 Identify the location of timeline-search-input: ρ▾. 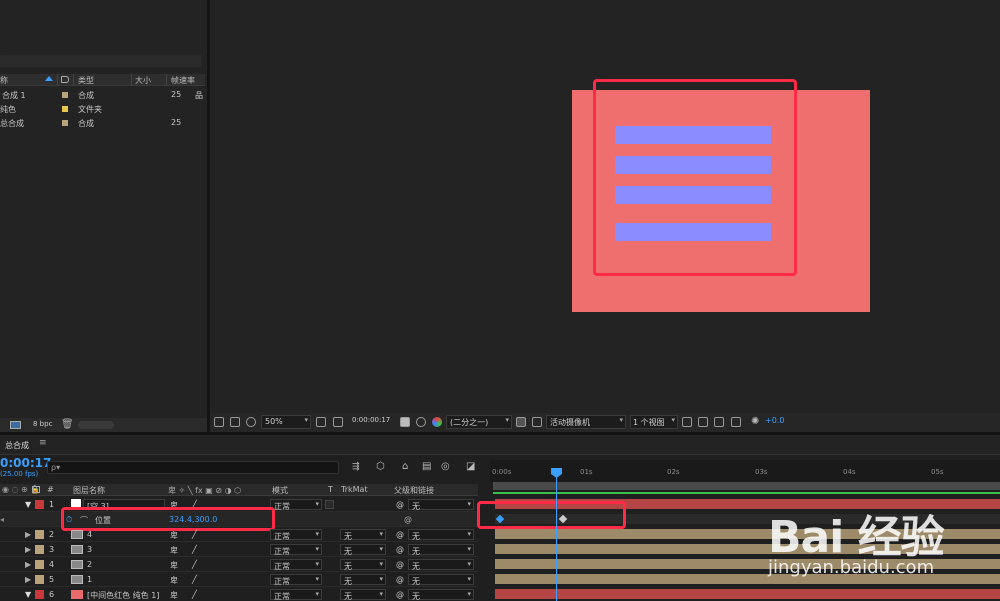
(193, 467).